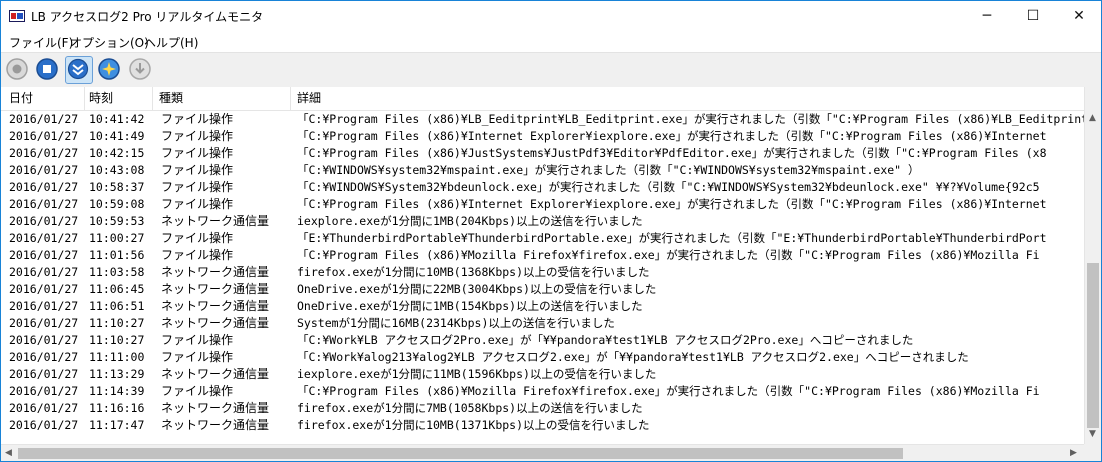 The width and height of the screenshot is (1102, 462). What do you see at coordinates (551, 16) in the screenshot?
I see `title-bar: LB アクセスログ2 Pro リアルタイムモニタ ─ ☐ ✕` at bounding box center [551, 16].